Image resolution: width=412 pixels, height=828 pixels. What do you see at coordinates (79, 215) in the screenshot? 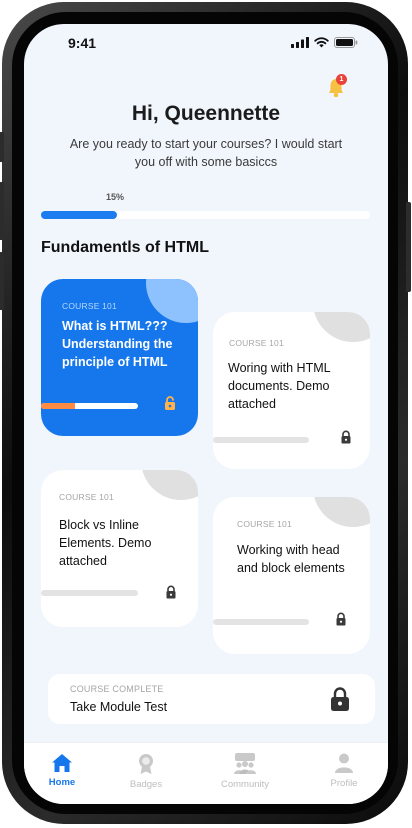
I see `overall-progress-fill` at bounding box center [79, 215].